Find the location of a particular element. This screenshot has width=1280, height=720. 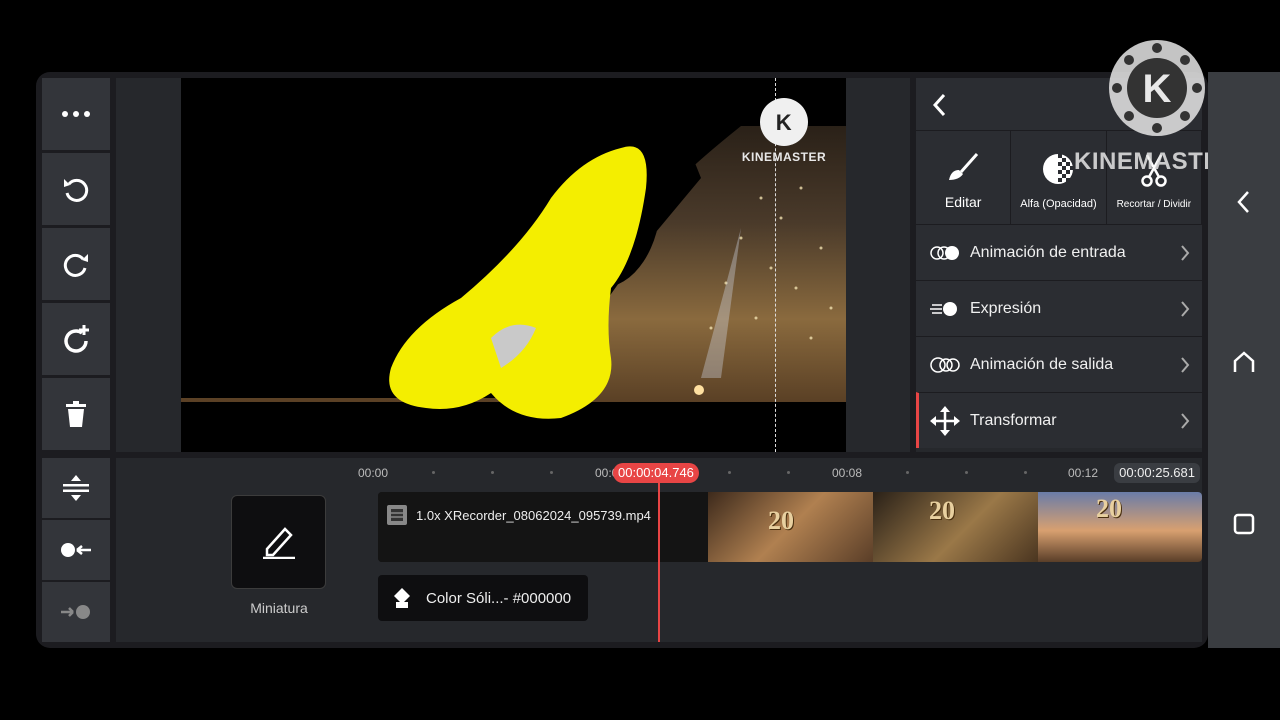

more-button is located at coordinates (76, 114).